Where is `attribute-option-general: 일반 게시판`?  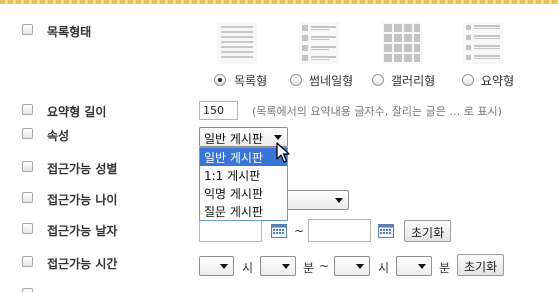 attribute-option-general: 일반 게시판 is located at coordinates (243, 157).